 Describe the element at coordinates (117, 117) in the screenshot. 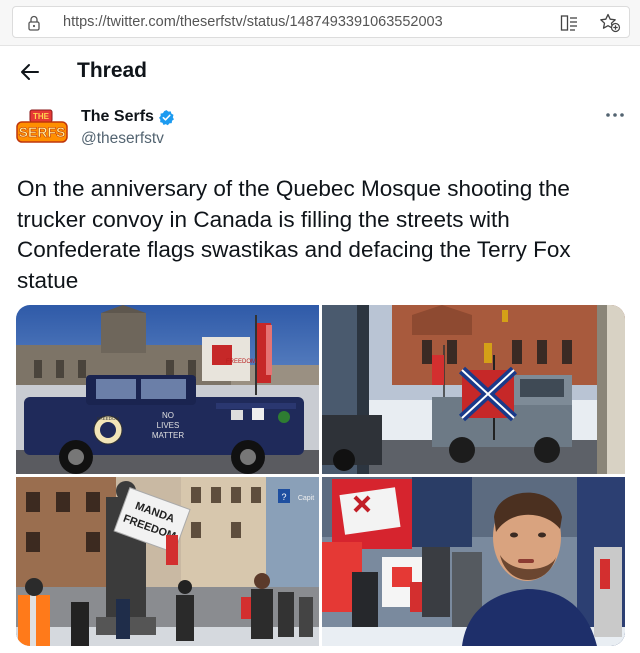

I see `author-name-text: The Serfs` at that location.